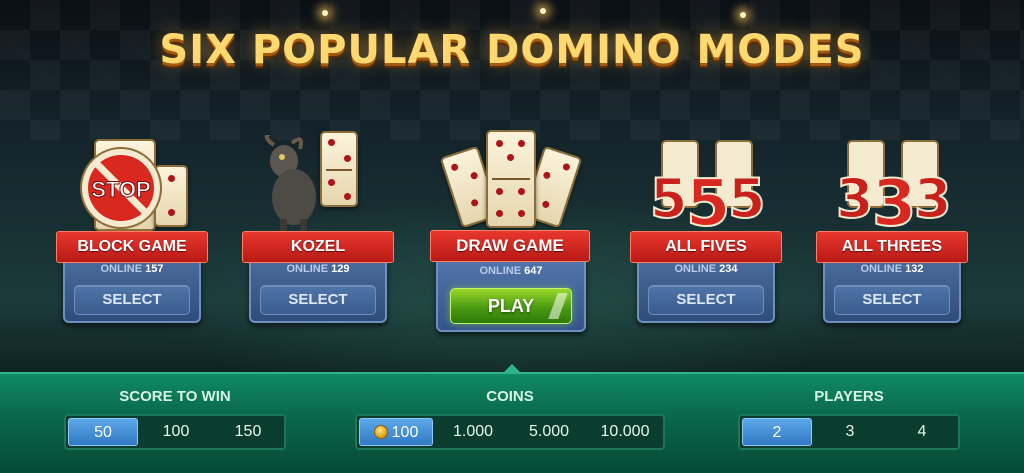  I want to click on score-option-100: 100, so click(176, 432).